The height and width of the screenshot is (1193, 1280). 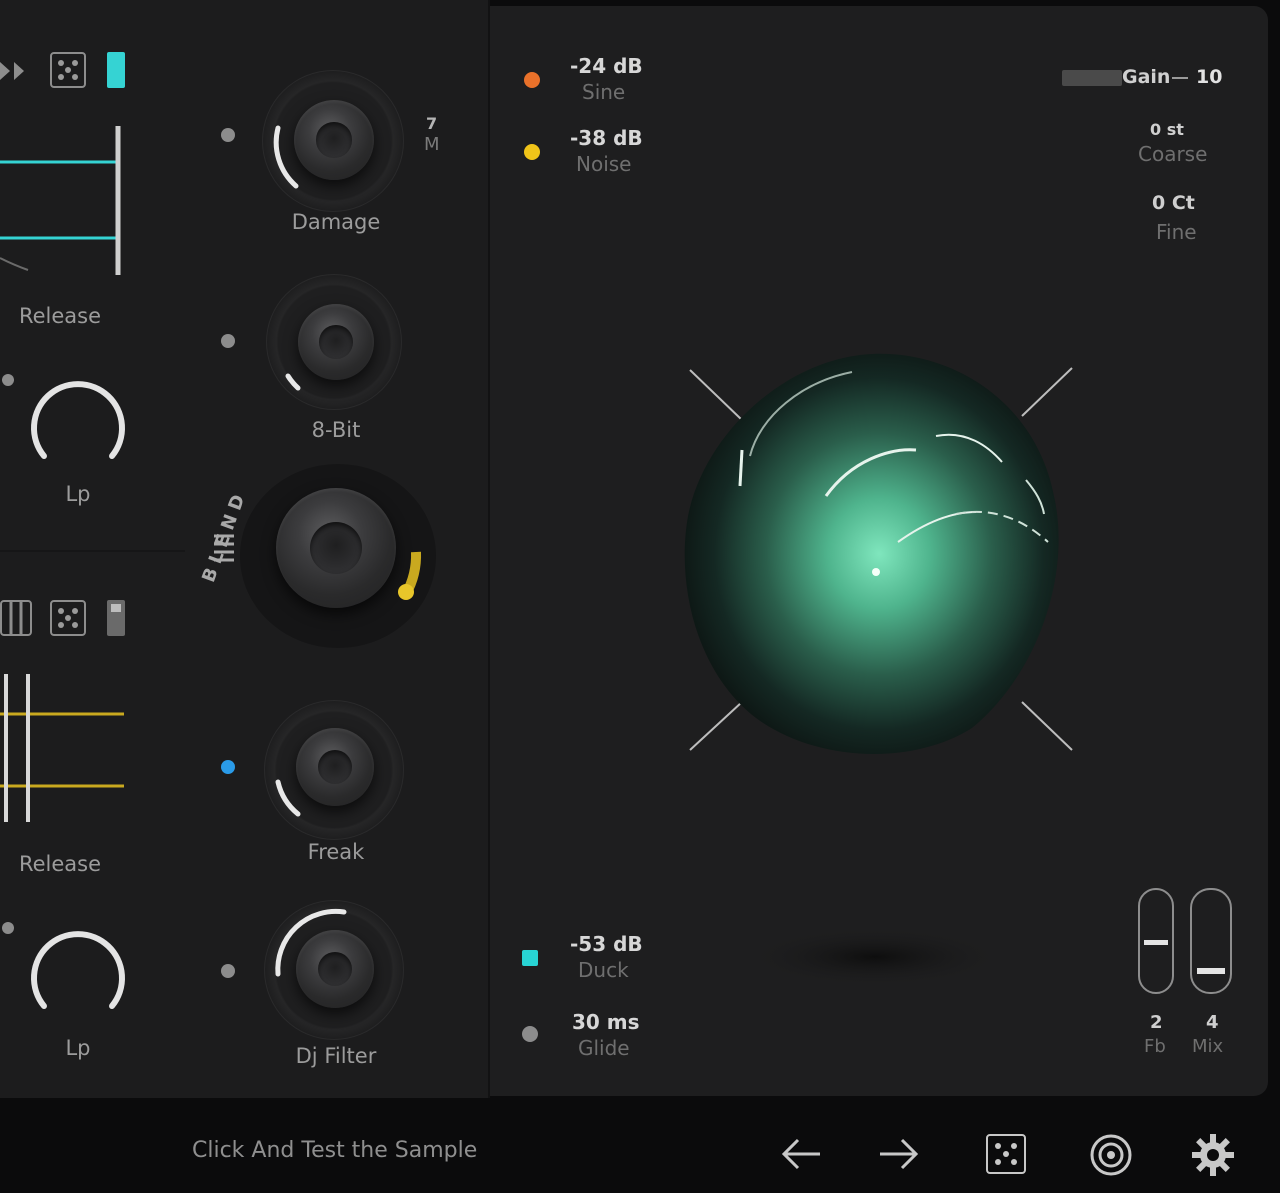 What do you see at coordinates (899, 1154) in the screenshot?
I see `arrow-right-icon` at bounding box center [899, 1154].